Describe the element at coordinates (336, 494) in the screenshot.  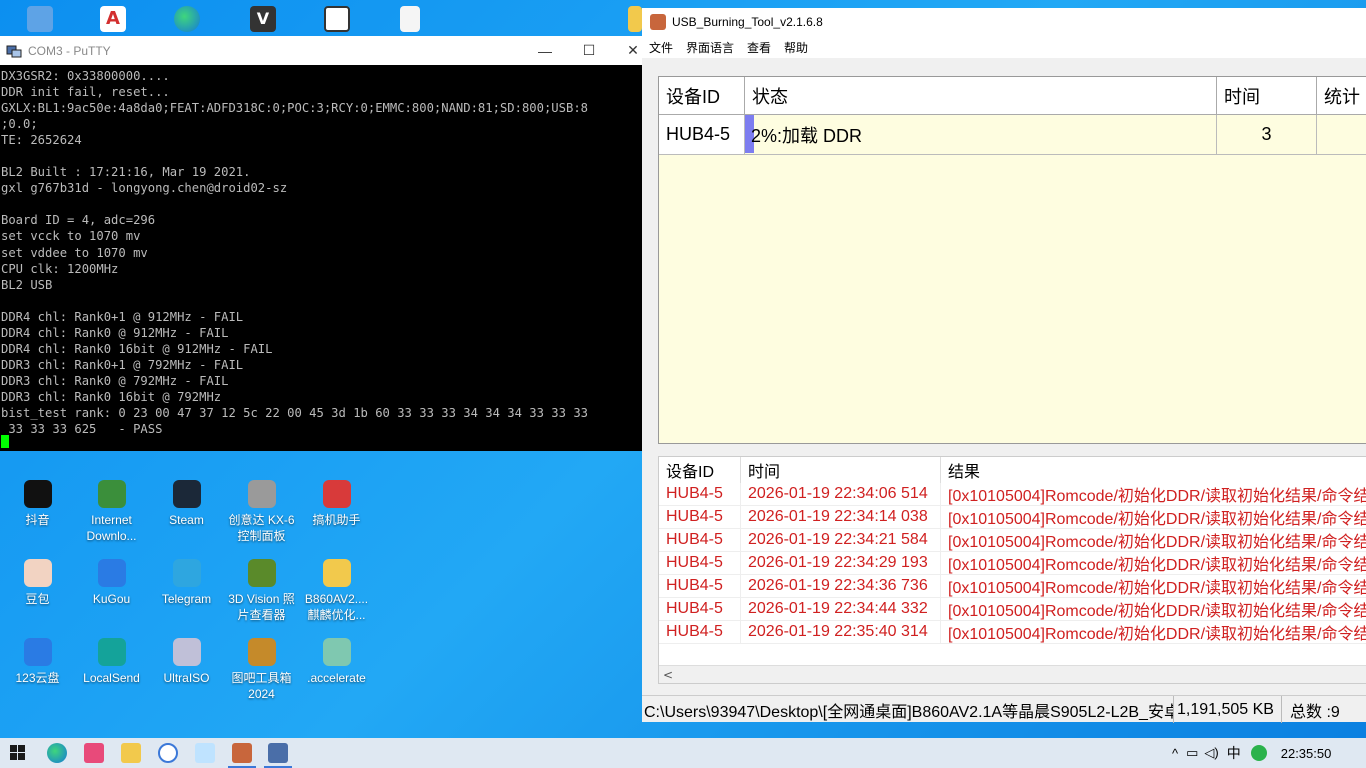
I see `tool-icon` at that location.